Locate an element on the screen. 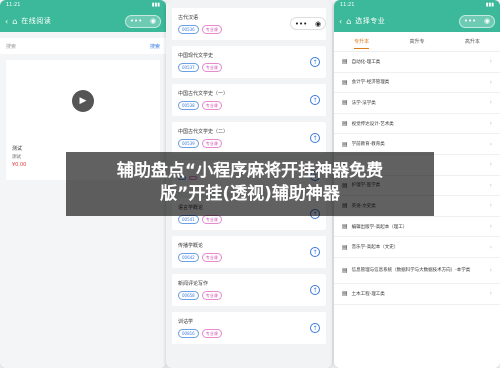 The image size is (500, 368). play-icon: ▶ is located at coordinates (83, 101).